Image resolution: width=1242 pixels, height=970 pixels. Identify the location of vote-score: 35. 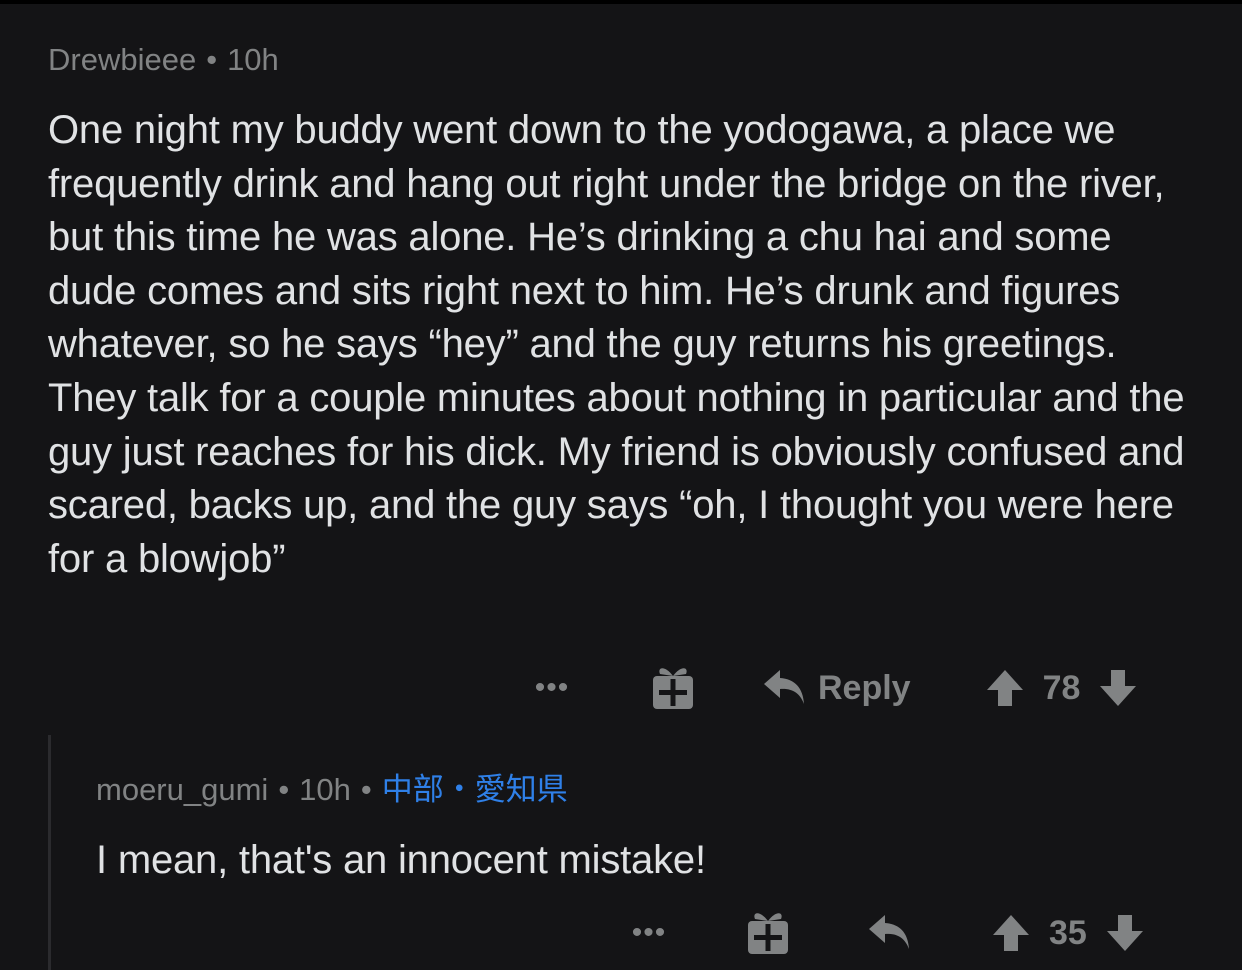
(1068, 932).